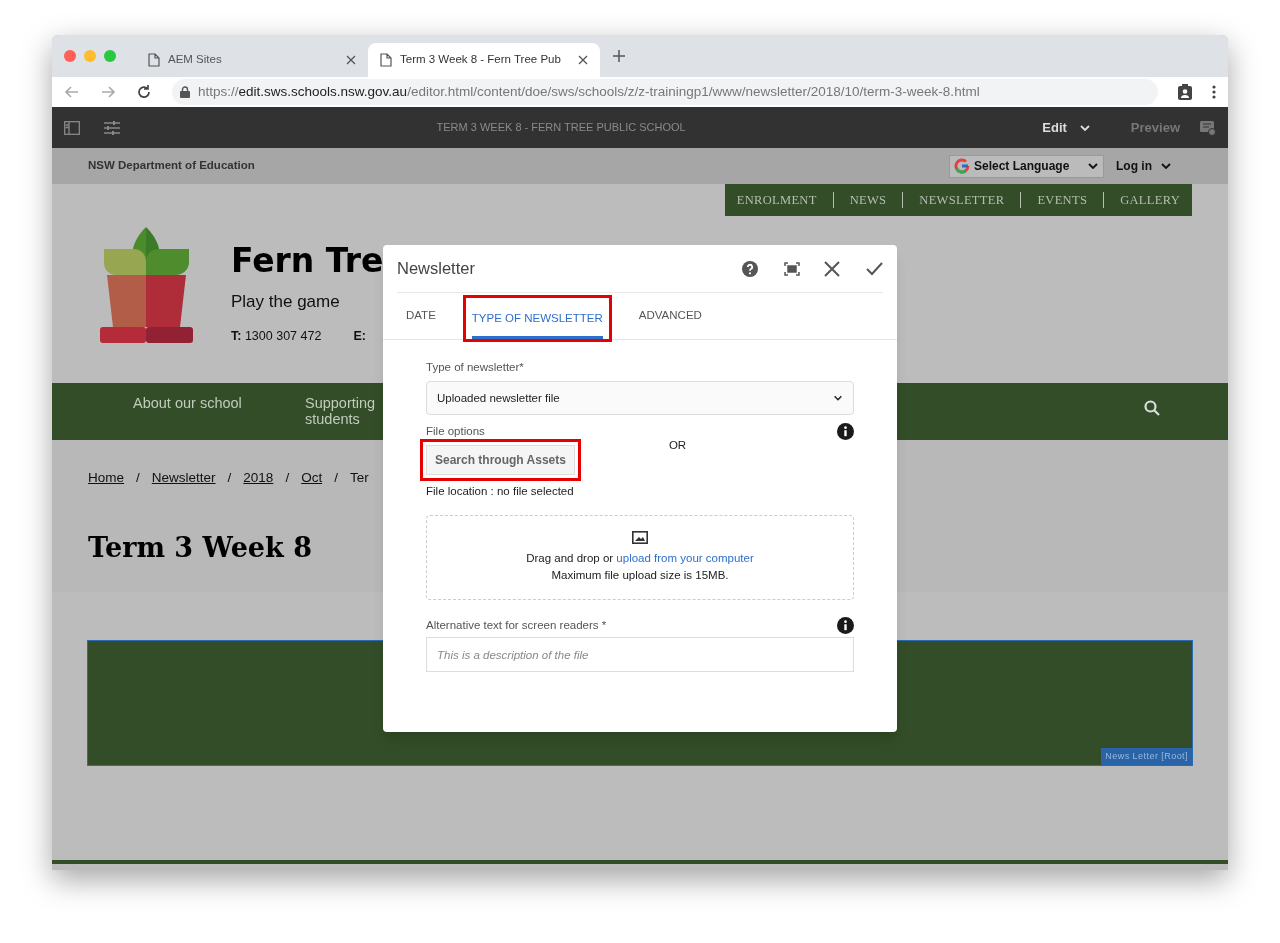  What do you see at coordinates (561, 128) in the screenshot?
I see `page-title: TERM 3 WEEK 8 - FERN TREE PUBLIC SCHOOL` at bounding box center [561, 128].